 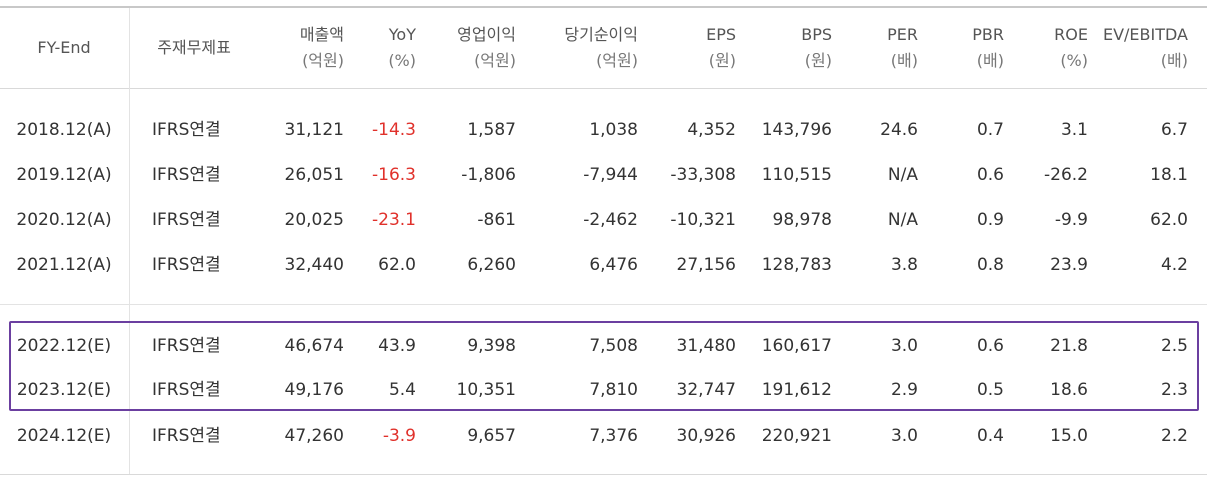 What do you see at coordinates (296, 48) in the screenshot?
I see `header-sales: 매출액 (억원)` at bounding box center [296, 48].